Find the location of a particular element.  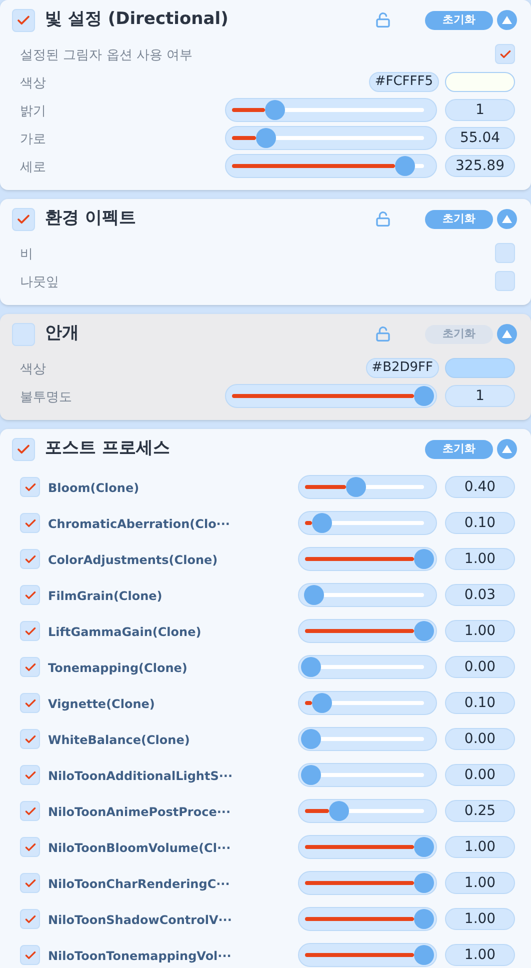

value-field: 55.04 is located at coordinates (480, 138).